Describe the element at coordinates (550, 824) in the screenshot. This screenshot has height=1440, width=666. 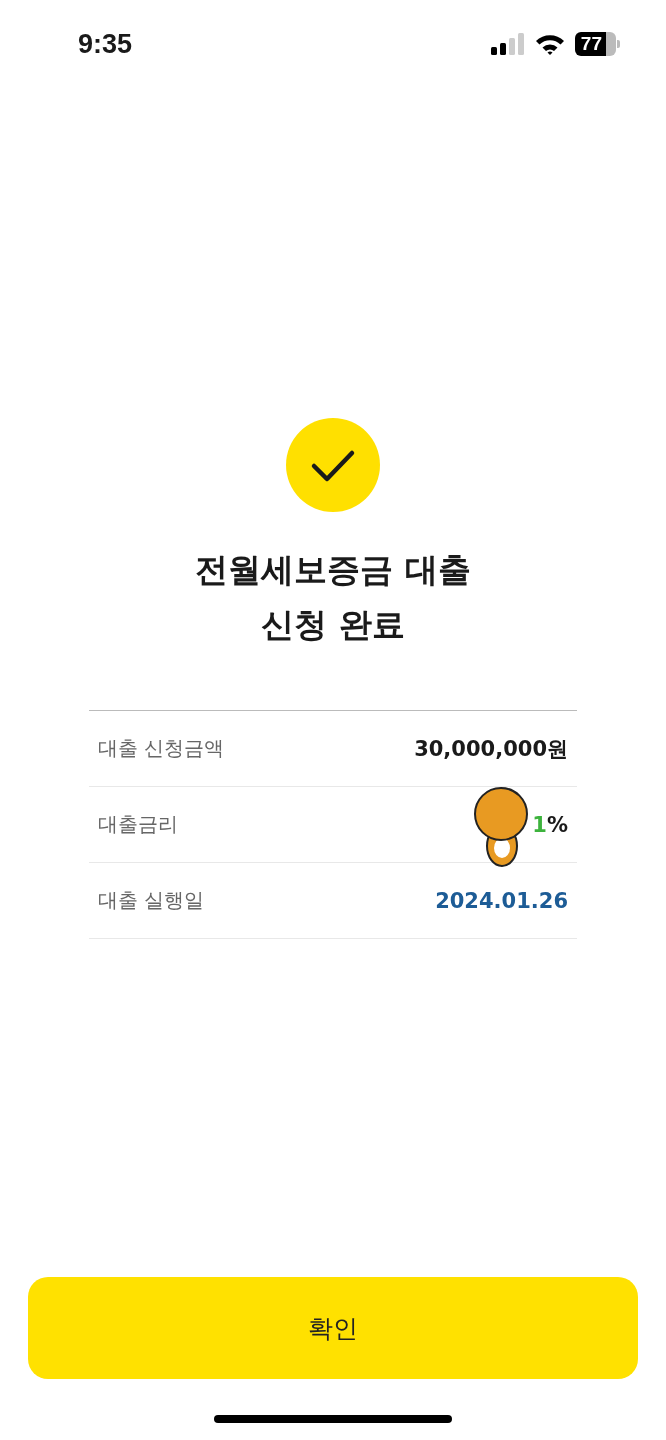
I see `interest-rate: 1%` at that location.